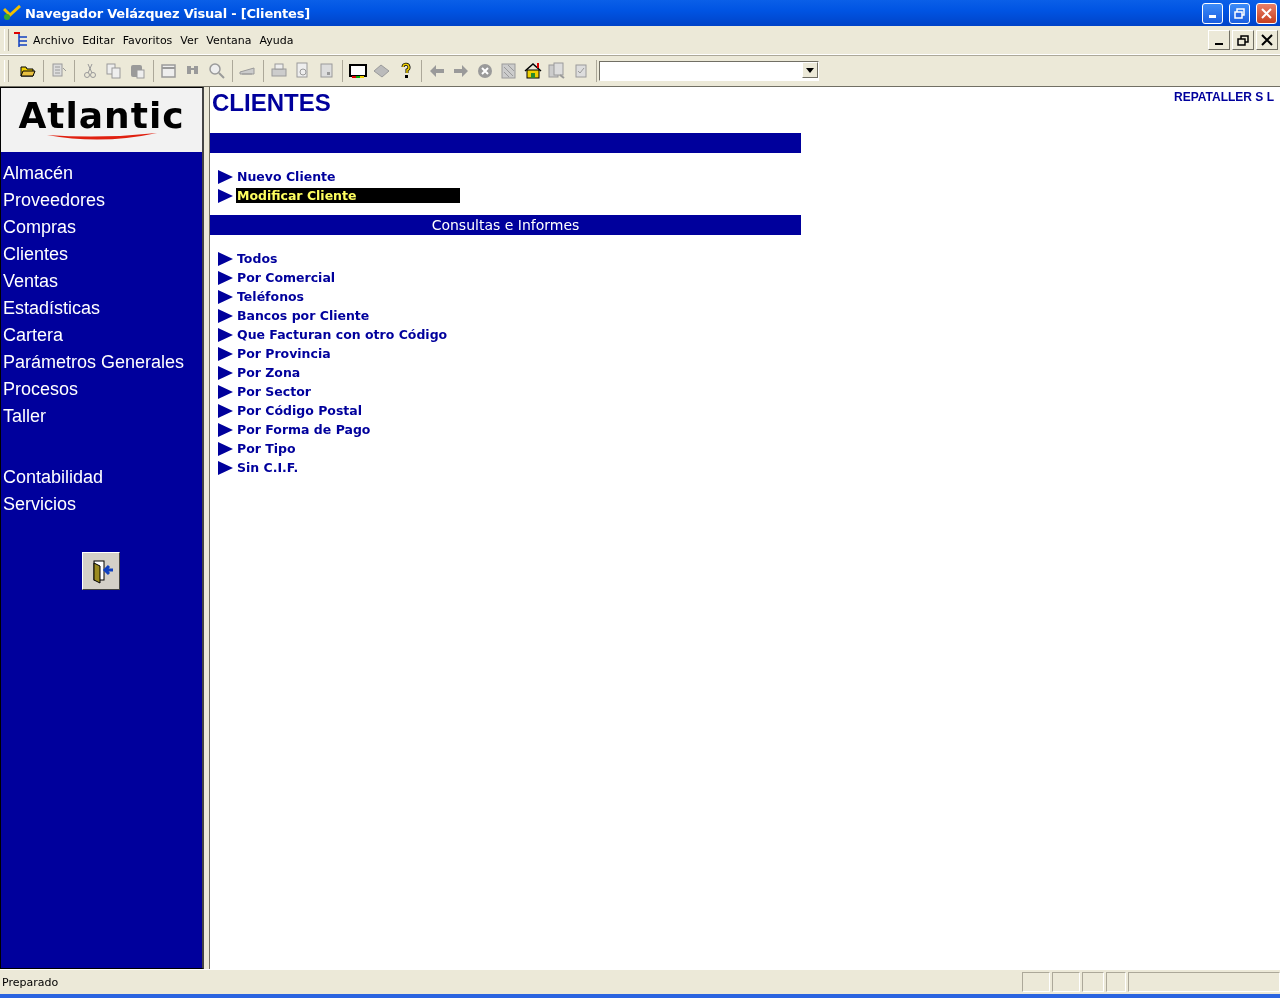 The height and width of the screenshot is (998, 1280). What do you see at coordinates (101, 389) in the screenshot?
I see `sidebar-item: Procesos` at bounding box center [101, 389].